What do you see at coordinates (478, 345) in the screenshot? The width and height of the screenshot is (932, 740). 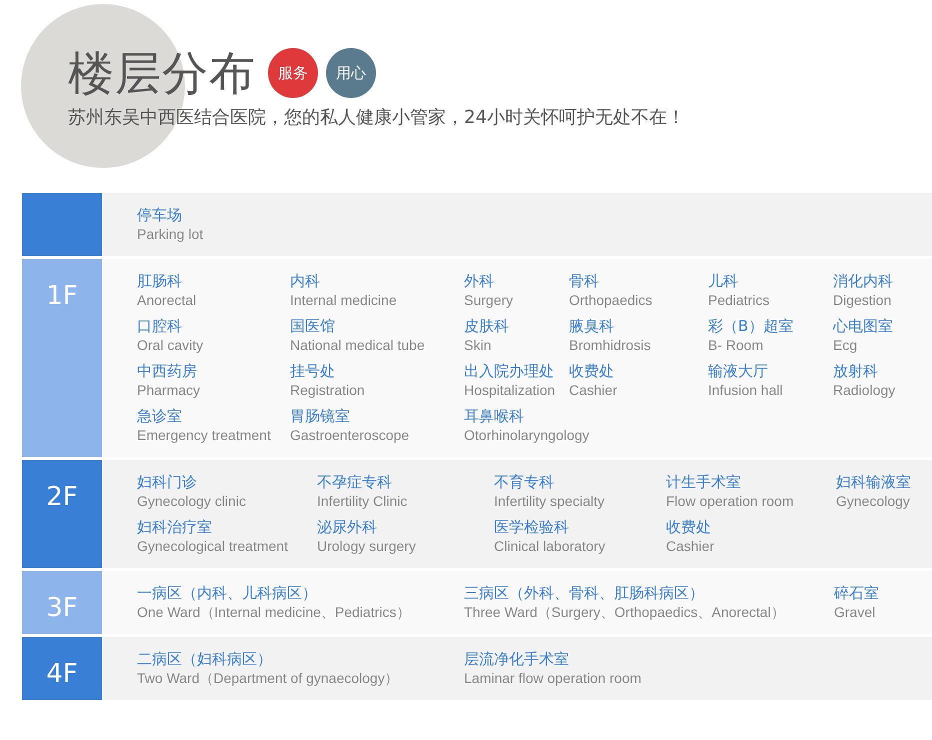 I see `department-english: Skin` at bounding box center [478, 345].